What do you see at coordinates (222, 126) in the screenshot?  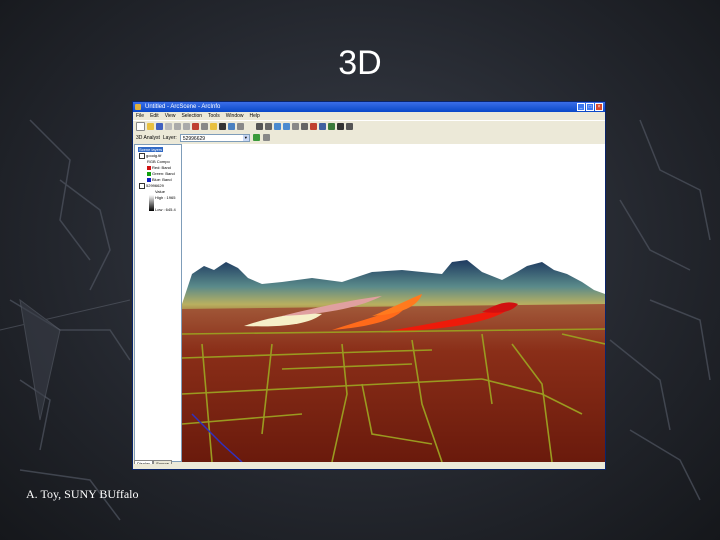 I see `toc-icon` at bounding box center [222, 126].